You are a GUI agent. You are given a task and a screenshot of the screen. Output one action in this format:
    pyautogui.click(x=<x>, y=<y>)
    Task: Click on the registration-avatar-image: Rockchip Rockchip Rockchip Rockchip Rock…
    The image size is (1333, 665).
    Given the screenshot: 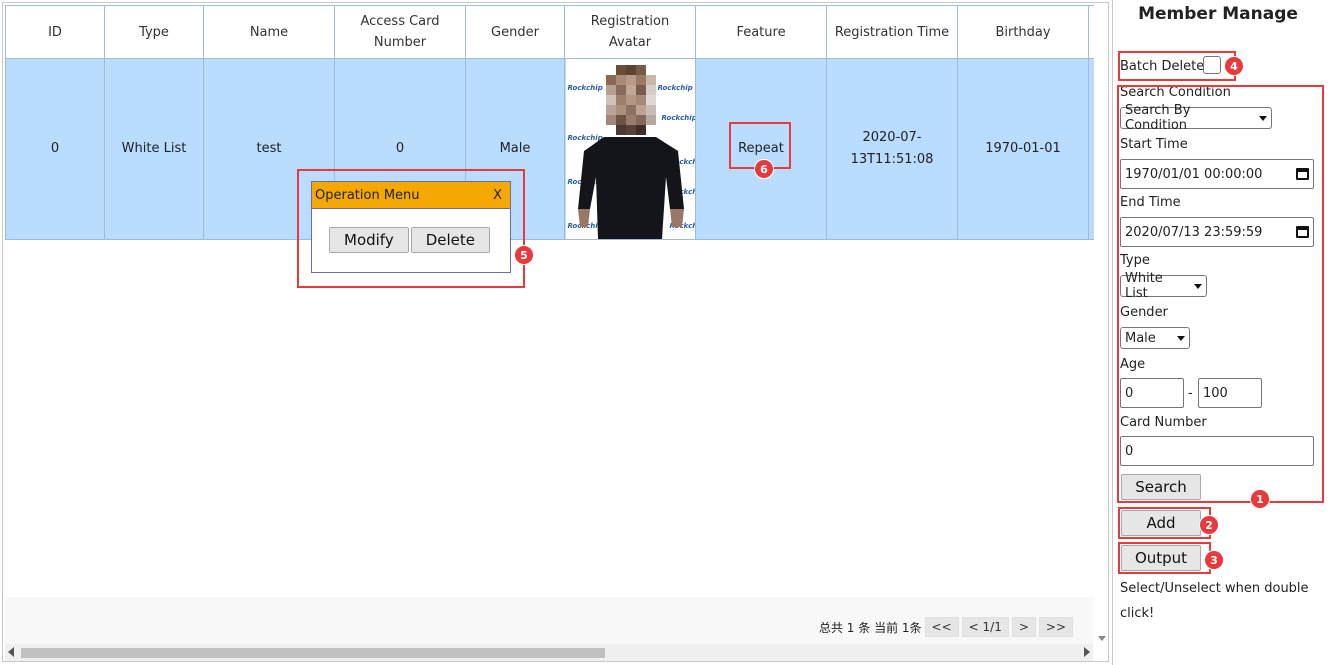 What is the action you would take?
    pyautogui.click(x=630, y=149)
    